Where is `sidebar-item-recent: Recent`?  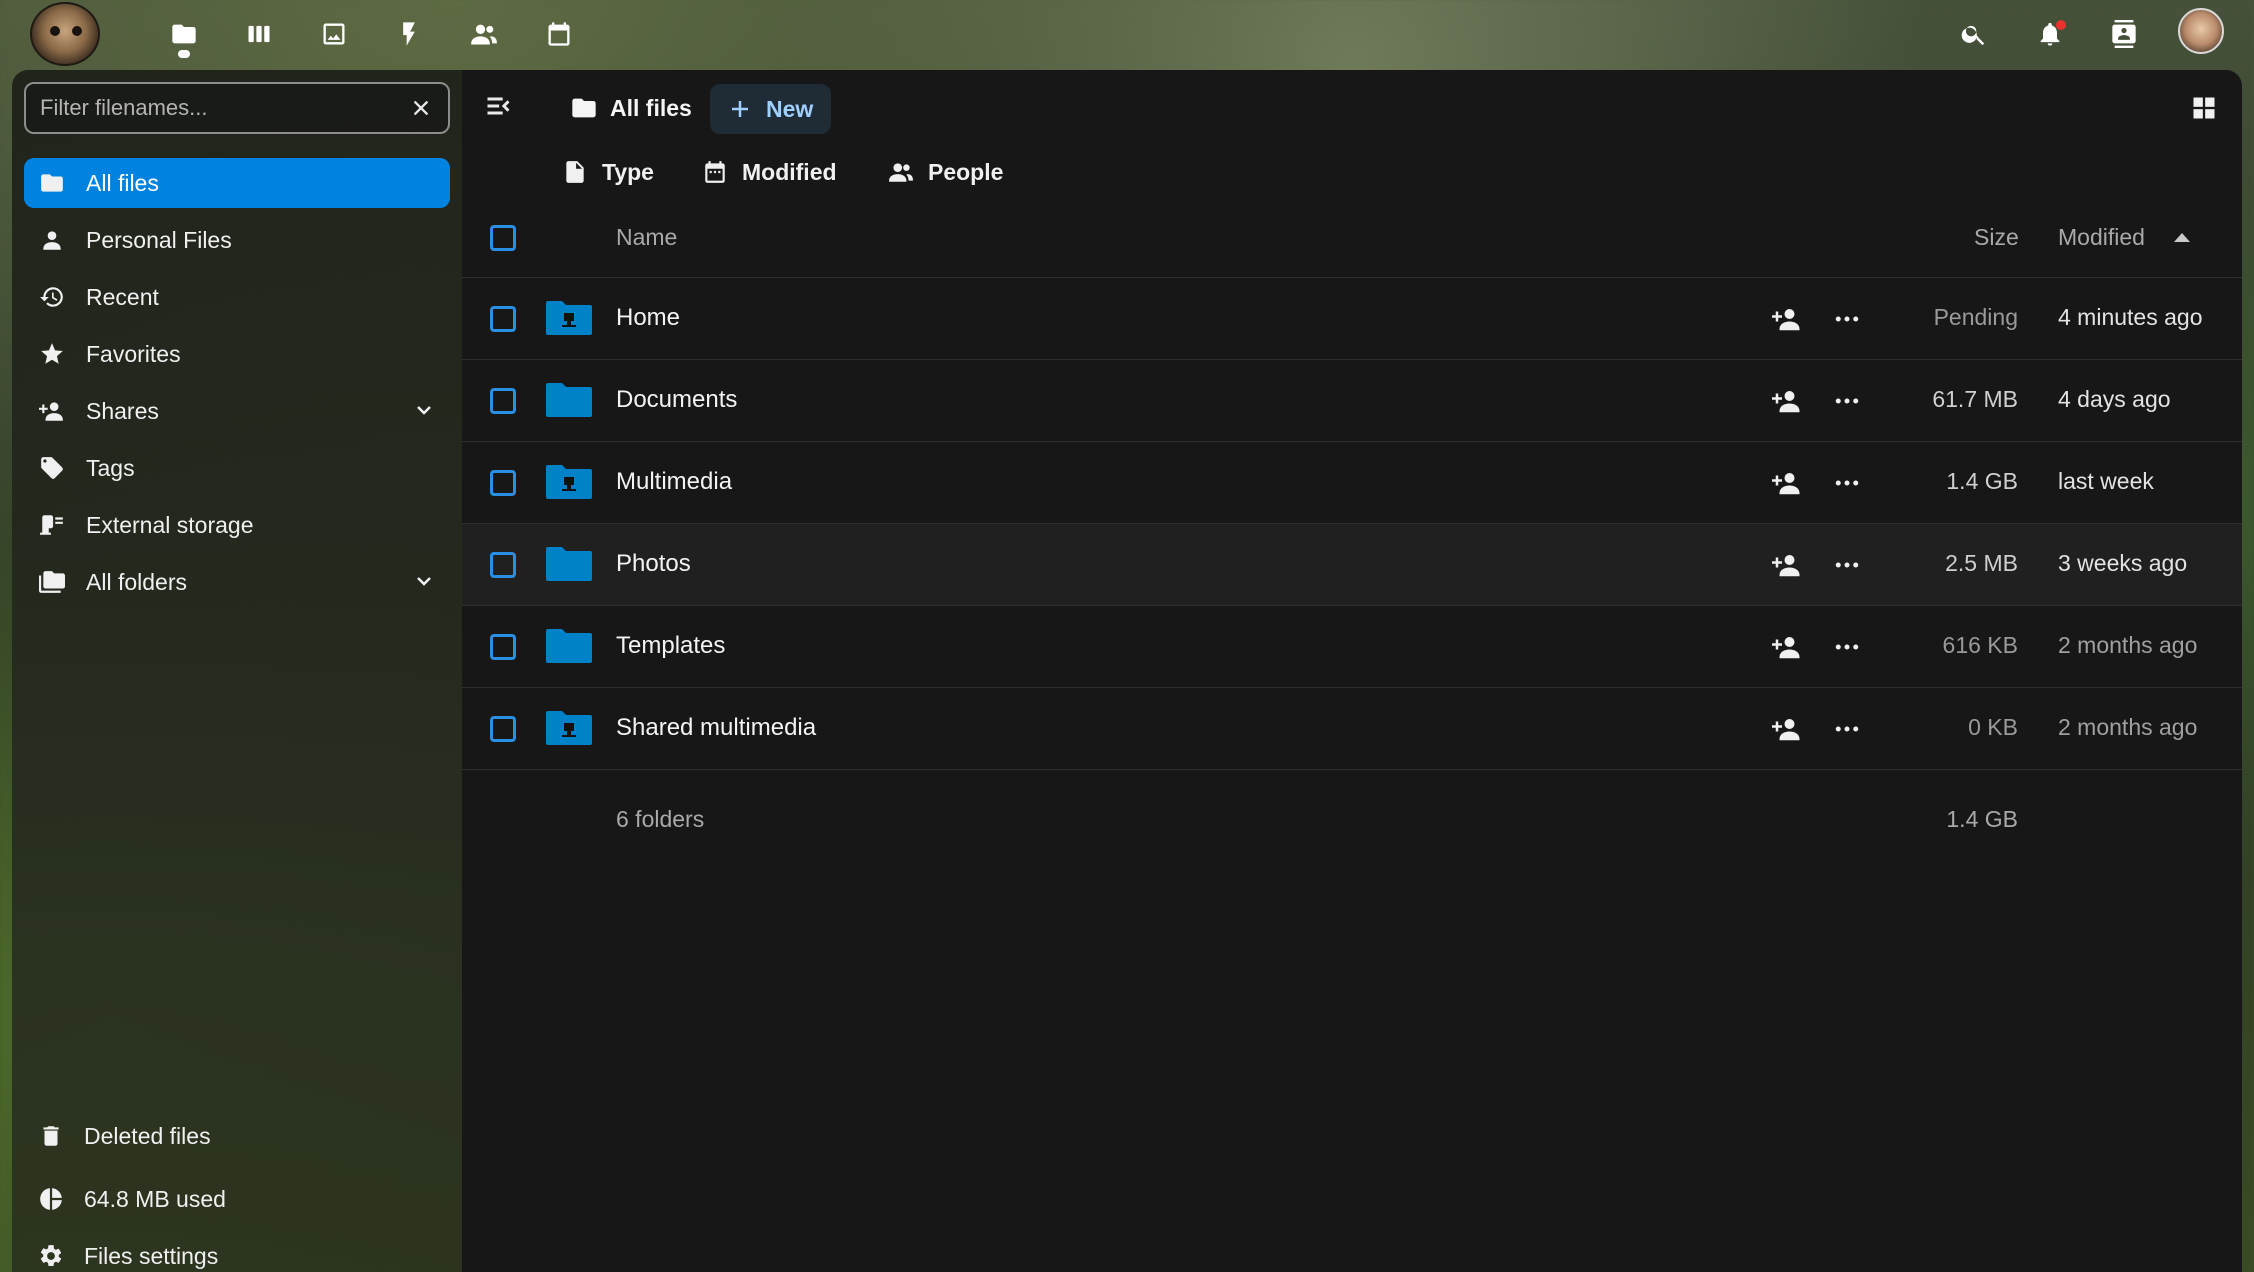
sidebar-item-recent: Recent is located at coordinates (237, 297).